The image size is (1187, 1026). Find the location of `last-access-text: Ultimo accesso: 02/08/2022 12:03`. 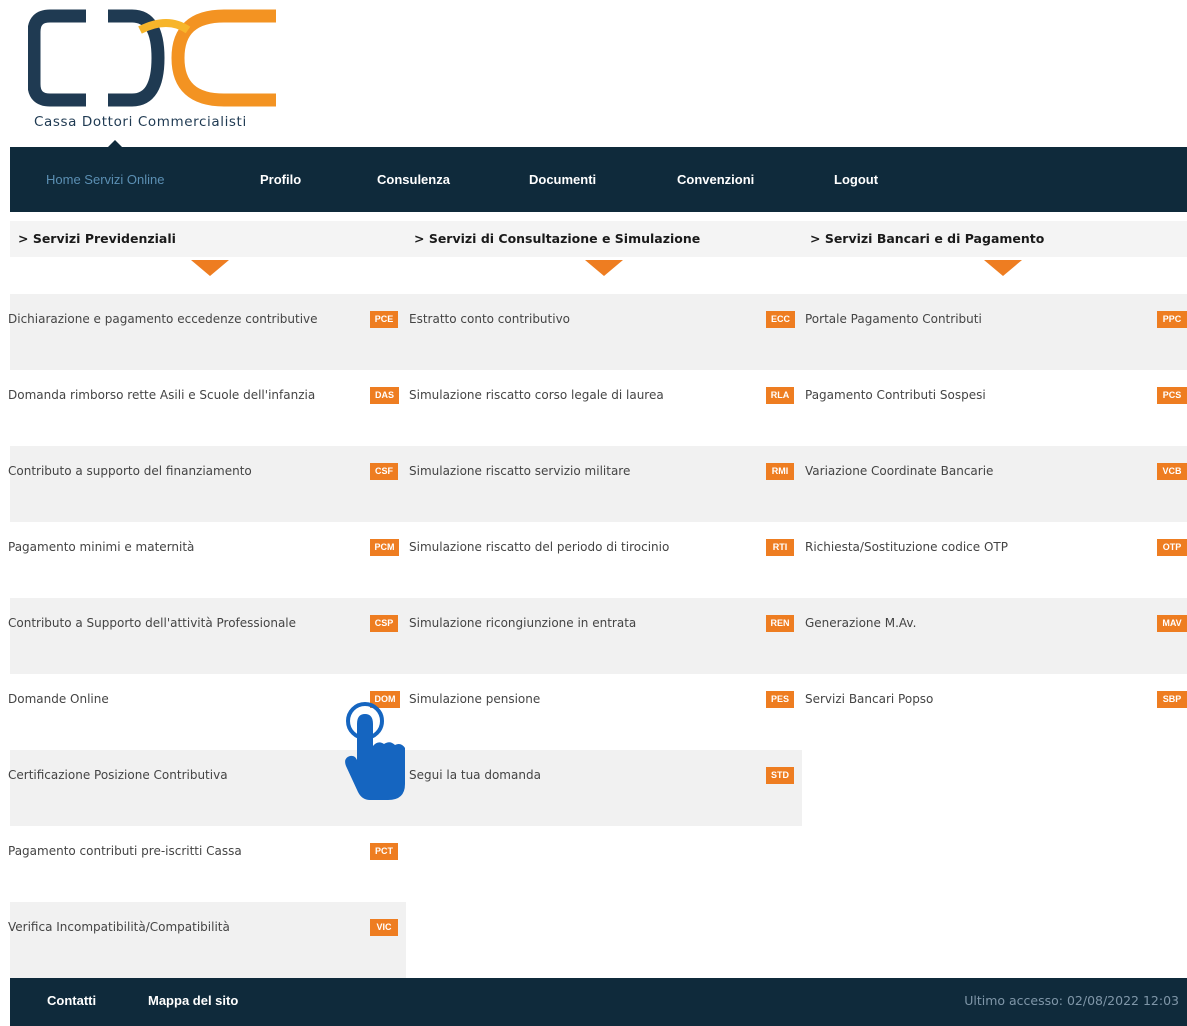

last-access-text: Ultimo accesso: 02/08/2022 12:03 is located at coordinates (1071, 1000).